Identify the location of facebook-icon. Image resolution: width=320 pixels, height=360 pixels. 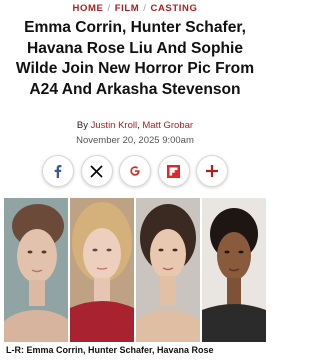
(58, 171).